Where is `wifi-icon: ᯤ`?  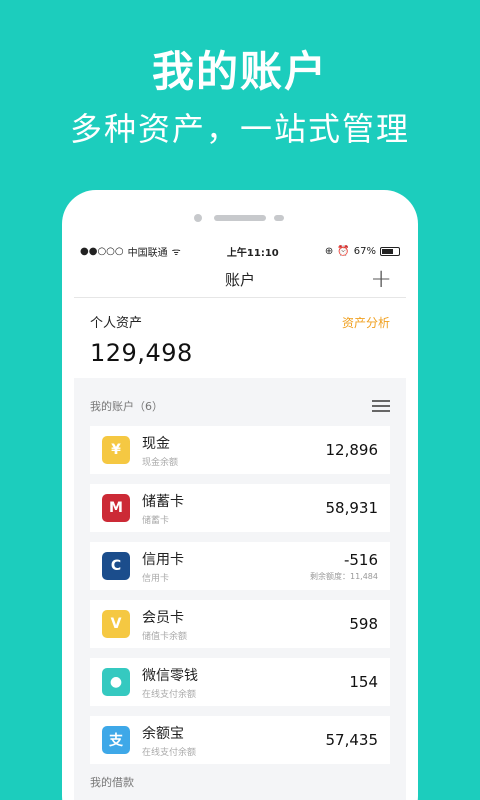
wifi-icon: ᯤ is located at coordinates (176, 252).